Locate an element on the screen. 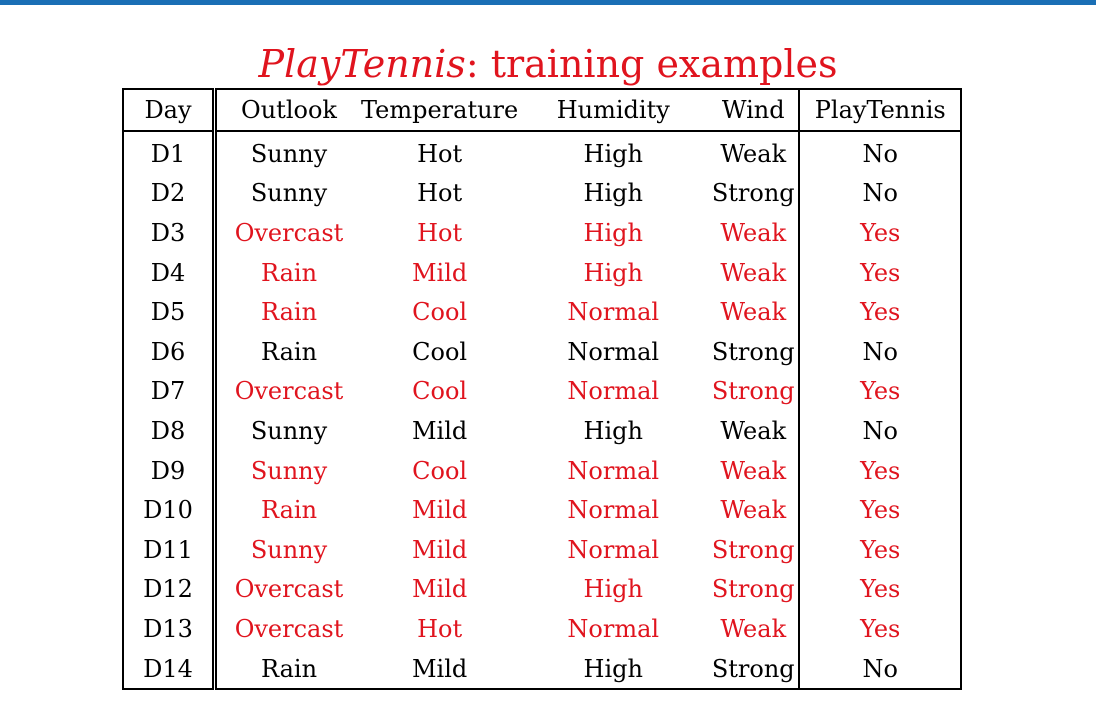  header-temperature: Temperature is located at coordinates (440, 110).